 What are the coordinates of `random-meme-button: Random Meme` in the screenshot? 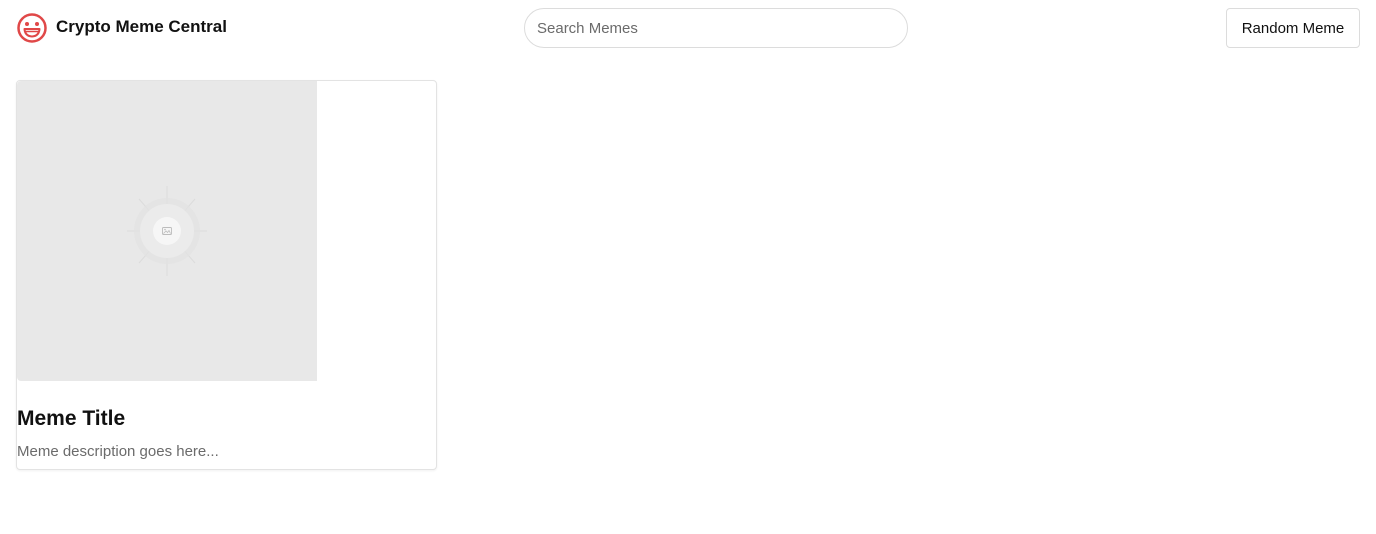 It's located at (1293, 28).